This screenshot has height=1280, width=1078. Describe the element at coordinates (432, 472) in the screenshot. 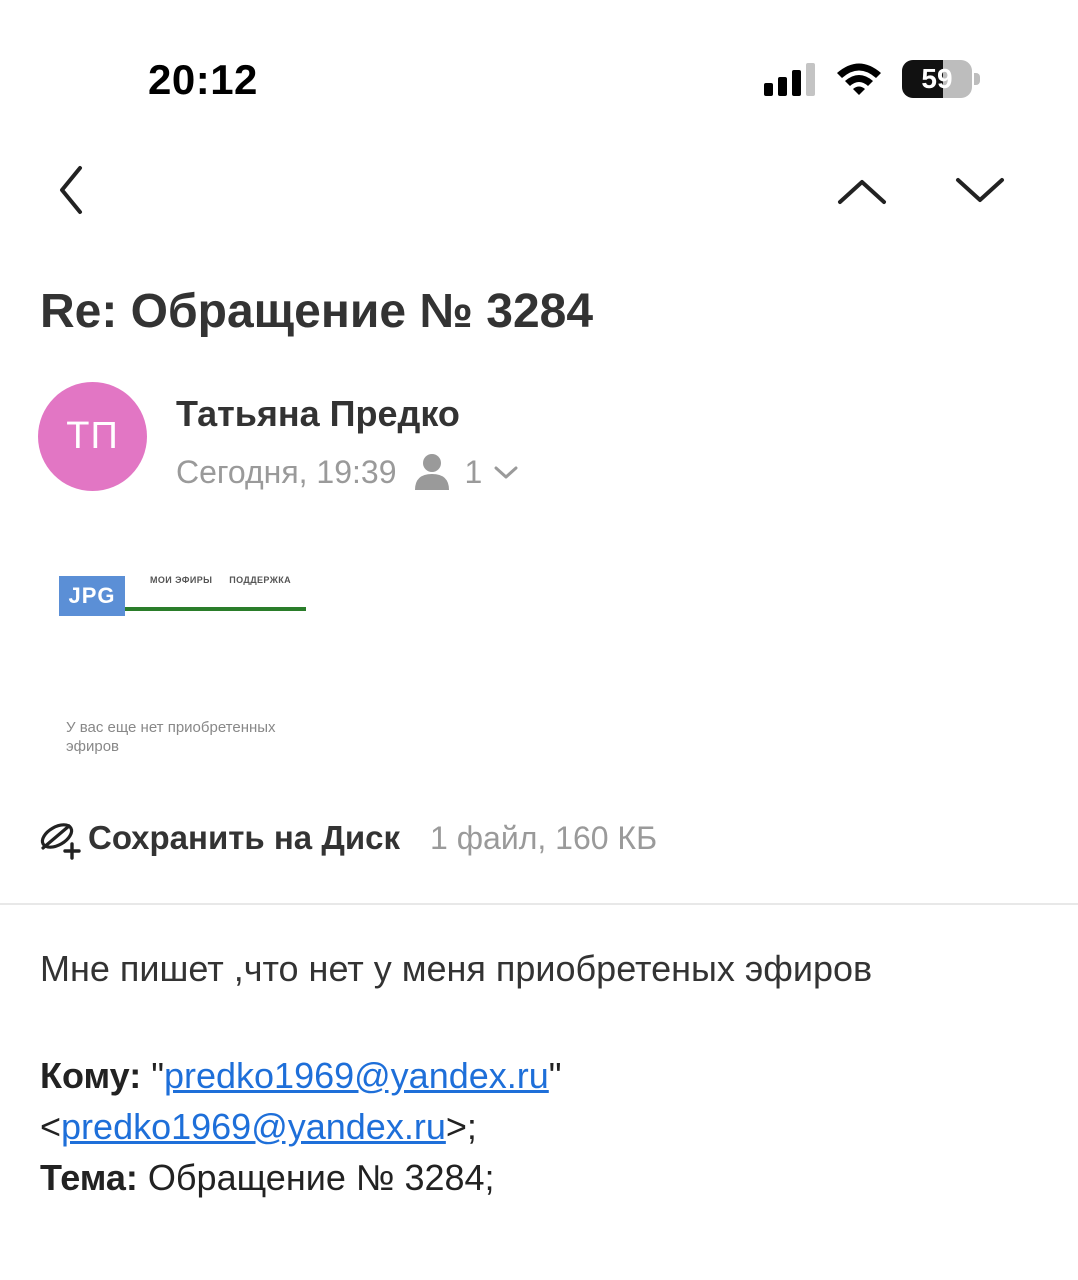

I see `person-icon` at that location.